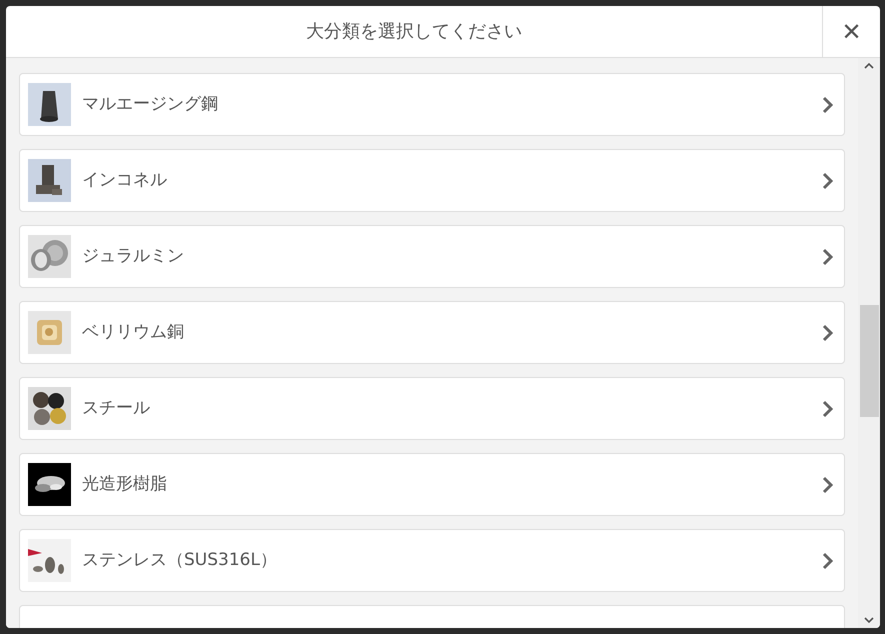 This screenshot has width=885, height=634. Describe the element at coordinates (432, 104) in the screenshot. I see `list-item: マルエージング鋼` at that location.